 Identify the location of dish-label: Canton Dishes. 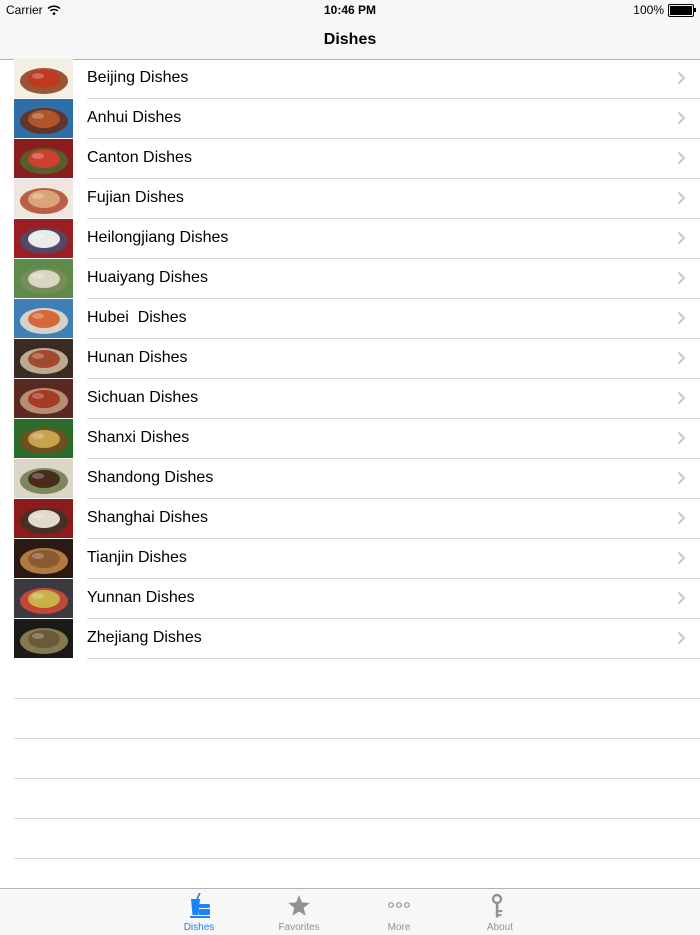
(139, 157).